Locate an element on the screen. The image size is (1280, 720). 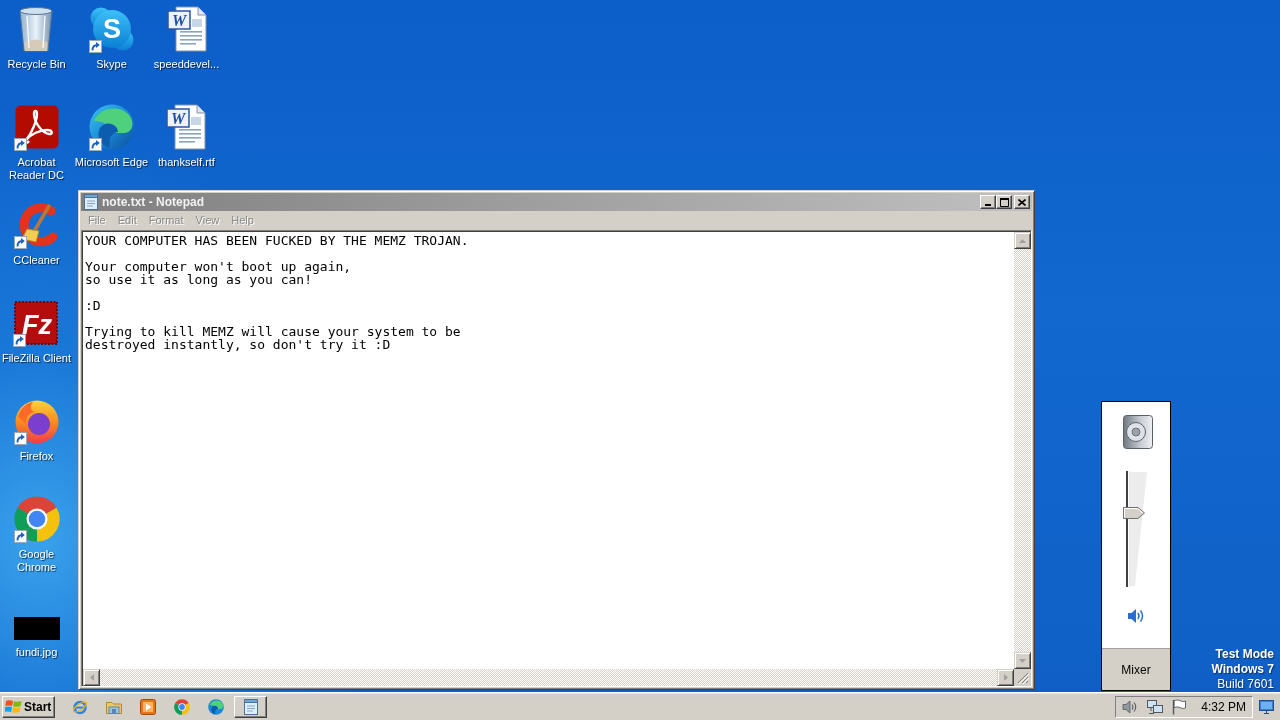
notepad-taskbar-button is located at coordinates (250, 706).